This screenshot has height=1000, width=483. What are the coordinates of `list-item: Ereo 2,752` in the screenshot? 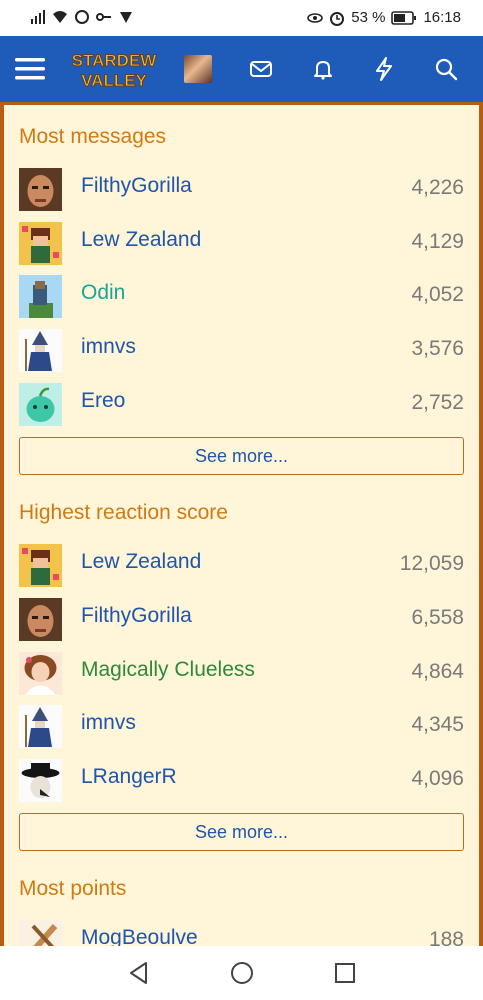 It's located at (241, 405).